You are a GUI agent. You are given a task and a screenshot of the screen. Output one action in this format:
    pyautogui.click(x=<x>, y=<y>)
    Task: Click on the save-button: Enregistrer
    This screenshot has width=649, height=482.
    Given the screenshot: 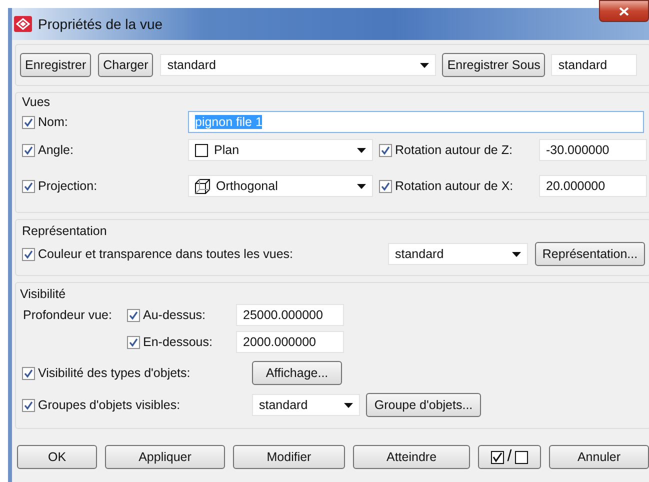 What is the action you would take?
    pyautogui.click(x=56, y=65)
    